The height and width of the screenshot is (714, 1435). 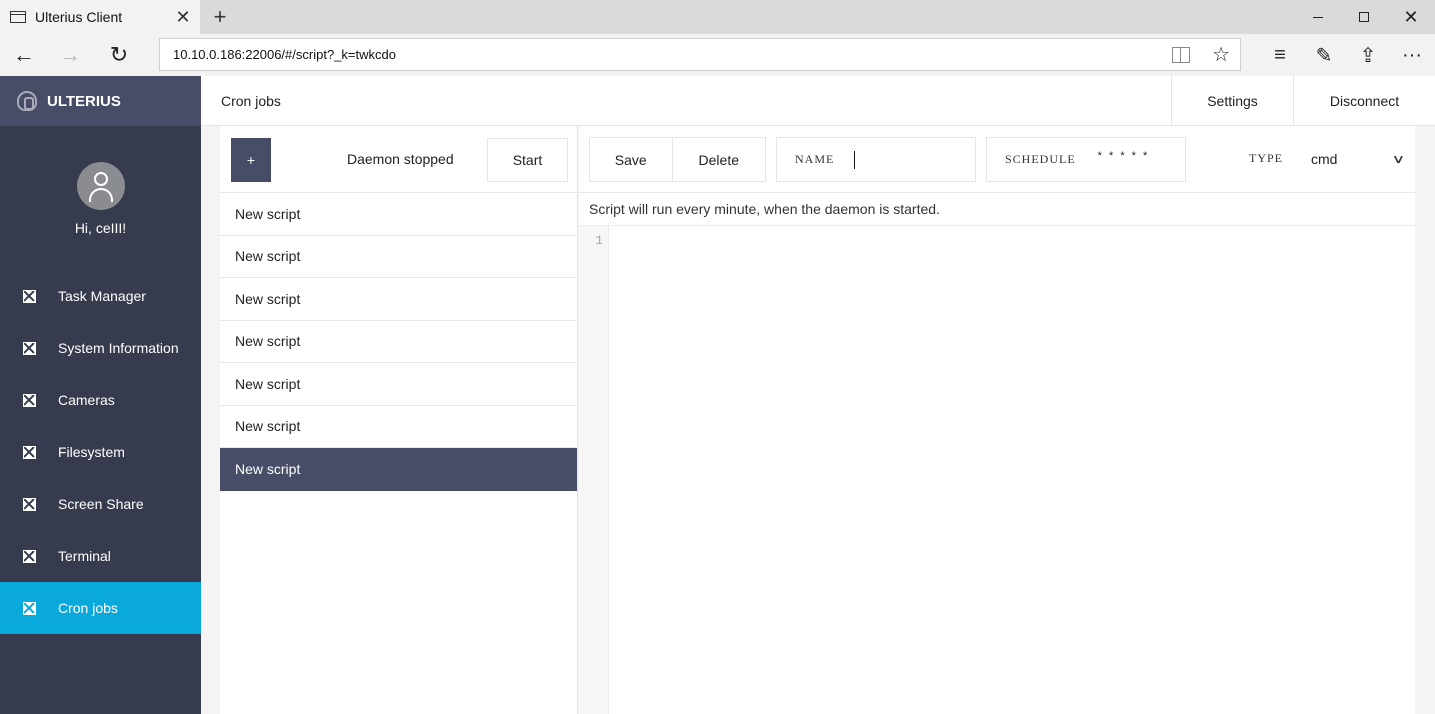 What do you see at coordinates (1266, 158) in the screenshot?
I see `type-label: TYPE` at bounding box center [1266, 158].